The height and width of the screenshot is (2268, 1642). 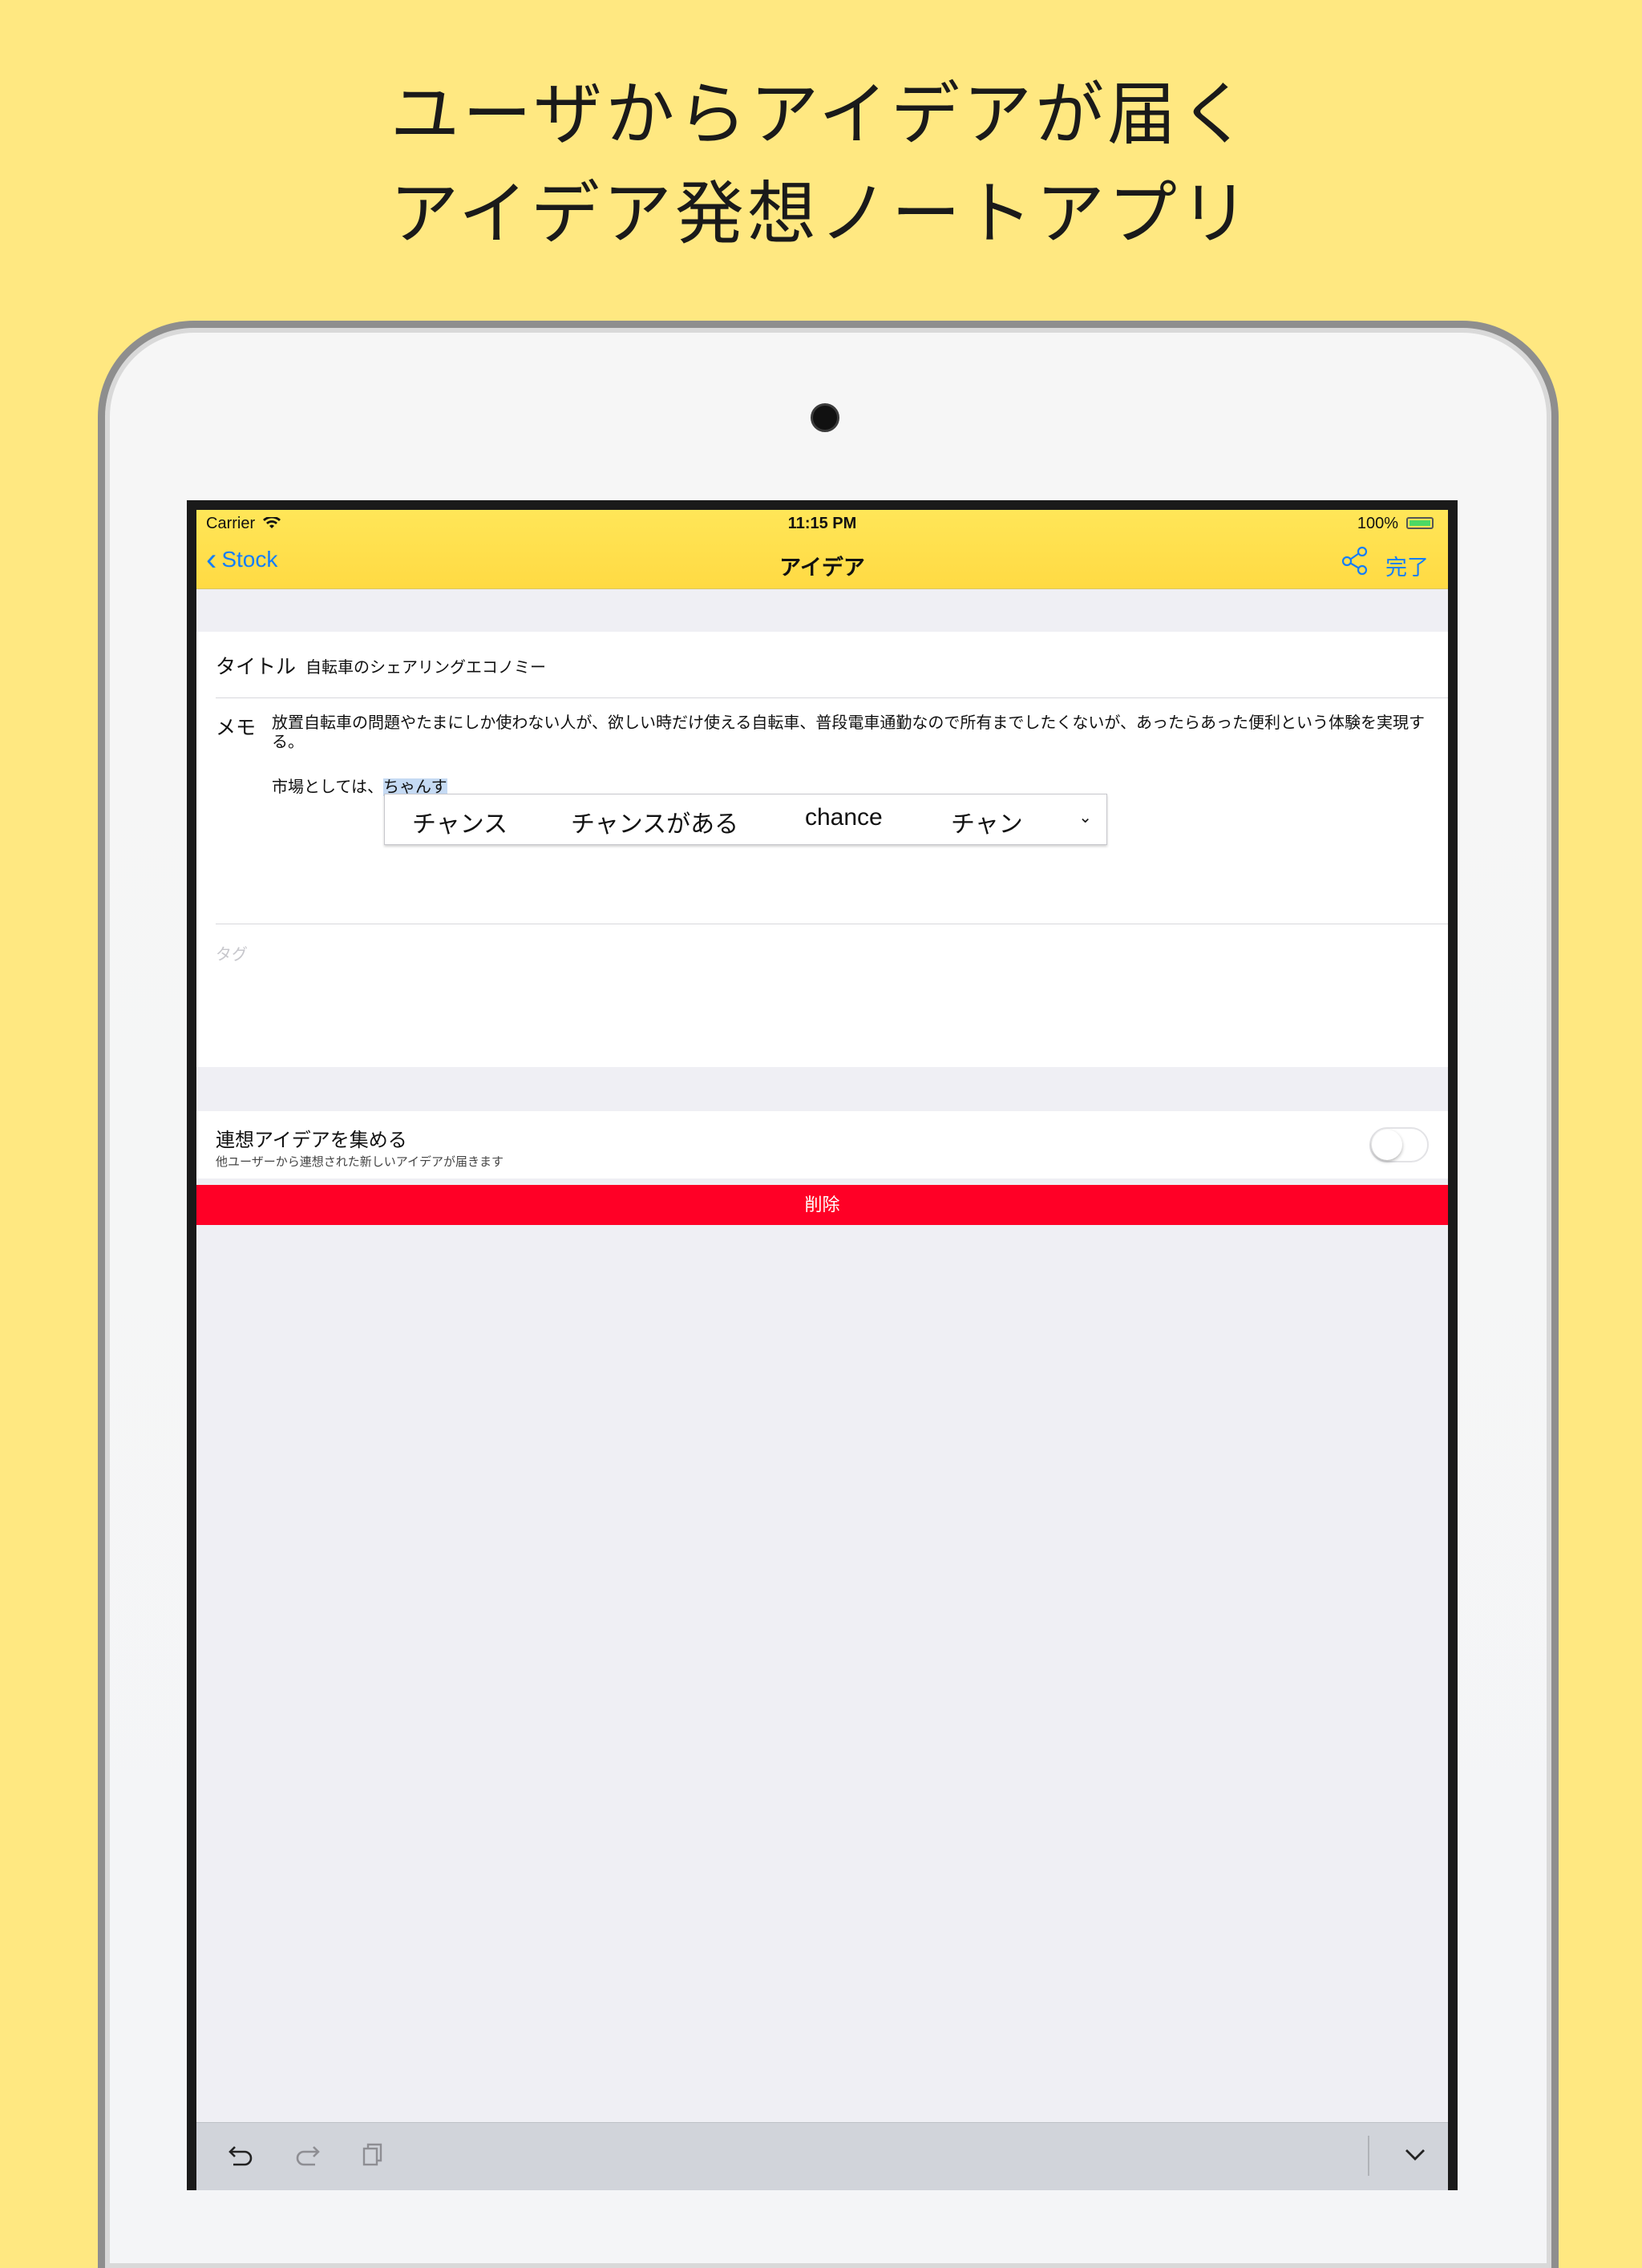 I want to click on clock: 11:15 PM, so click(x=822, y=523).